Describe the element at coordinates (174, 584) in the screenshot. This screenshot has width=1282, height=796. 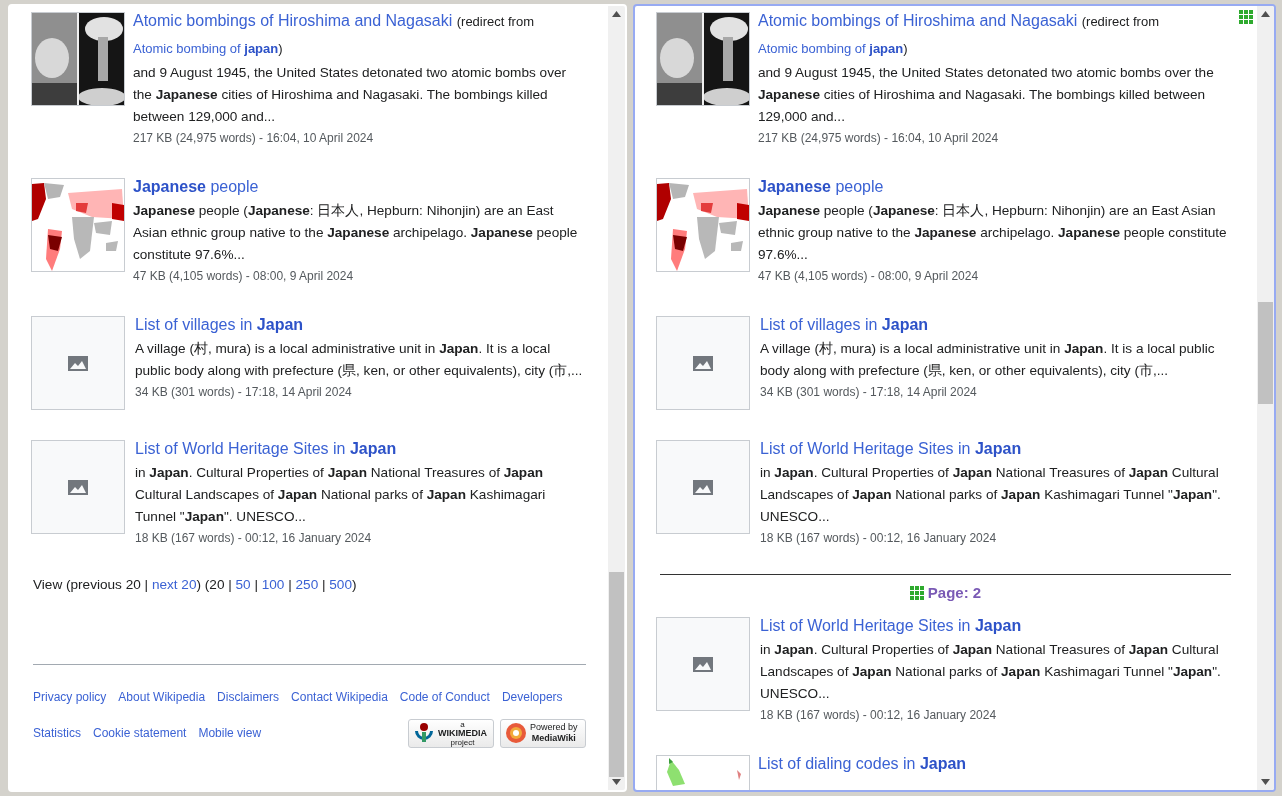
I see `pager-link: next 20` at that location.